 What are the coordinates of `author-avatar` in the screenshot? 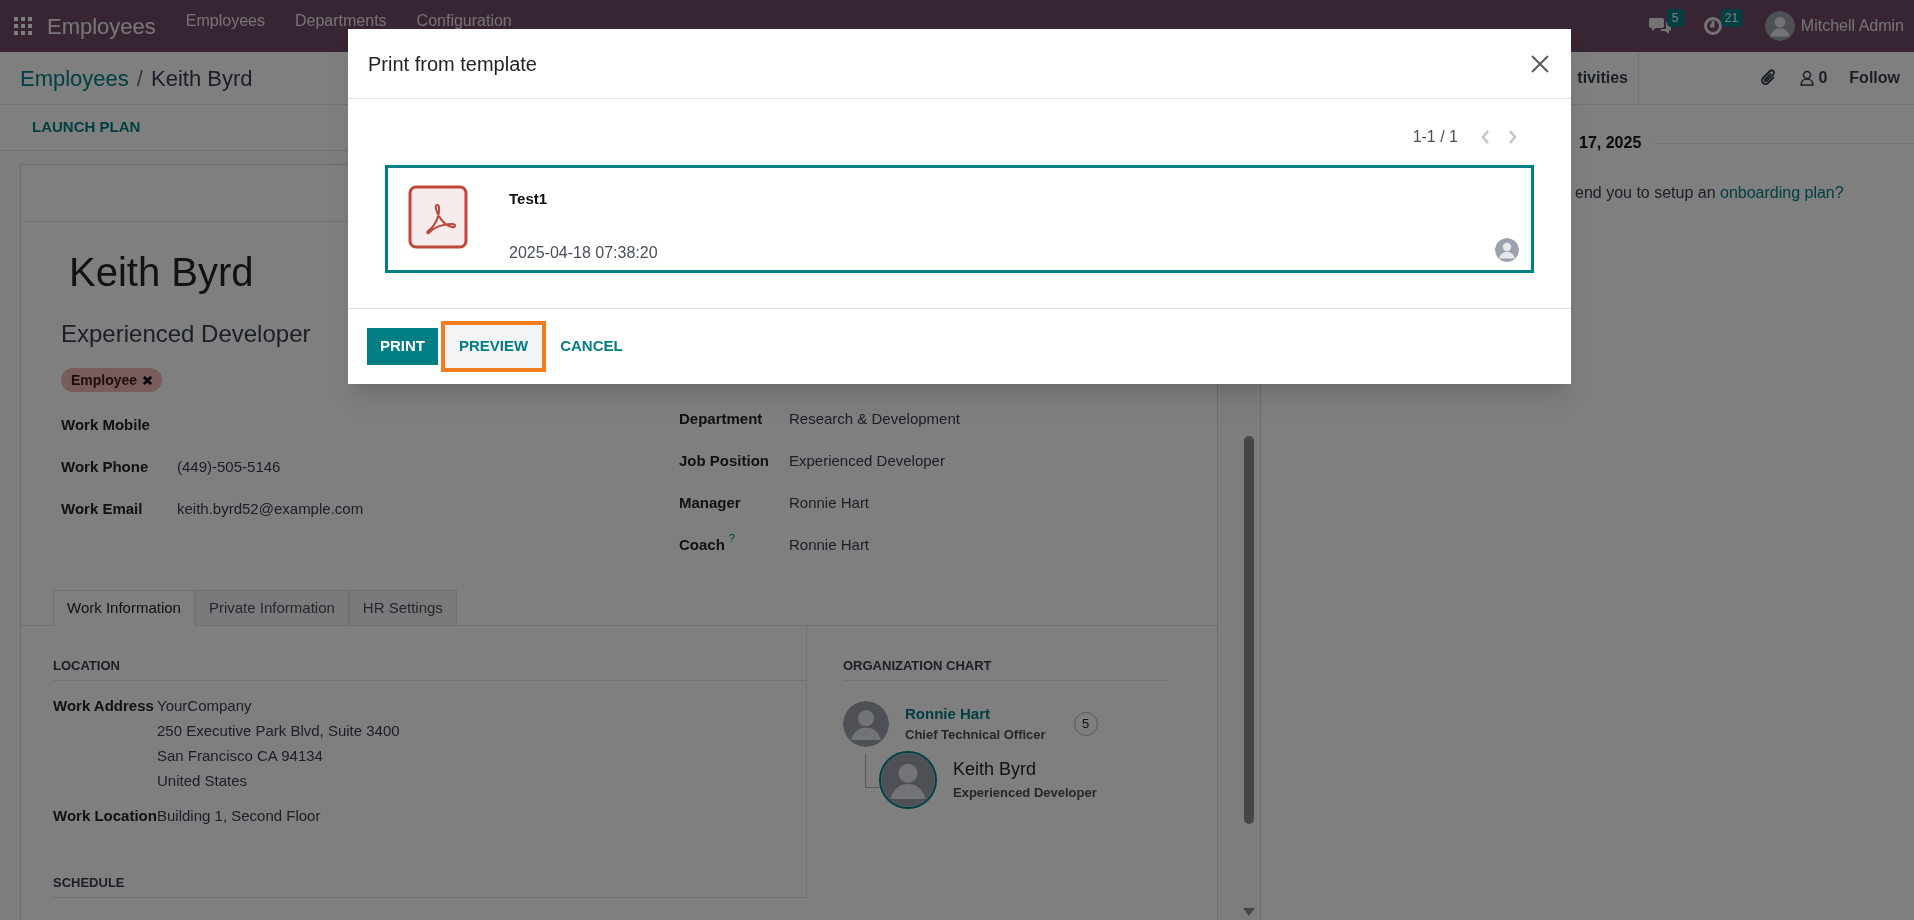 It's located at (1507, 250).